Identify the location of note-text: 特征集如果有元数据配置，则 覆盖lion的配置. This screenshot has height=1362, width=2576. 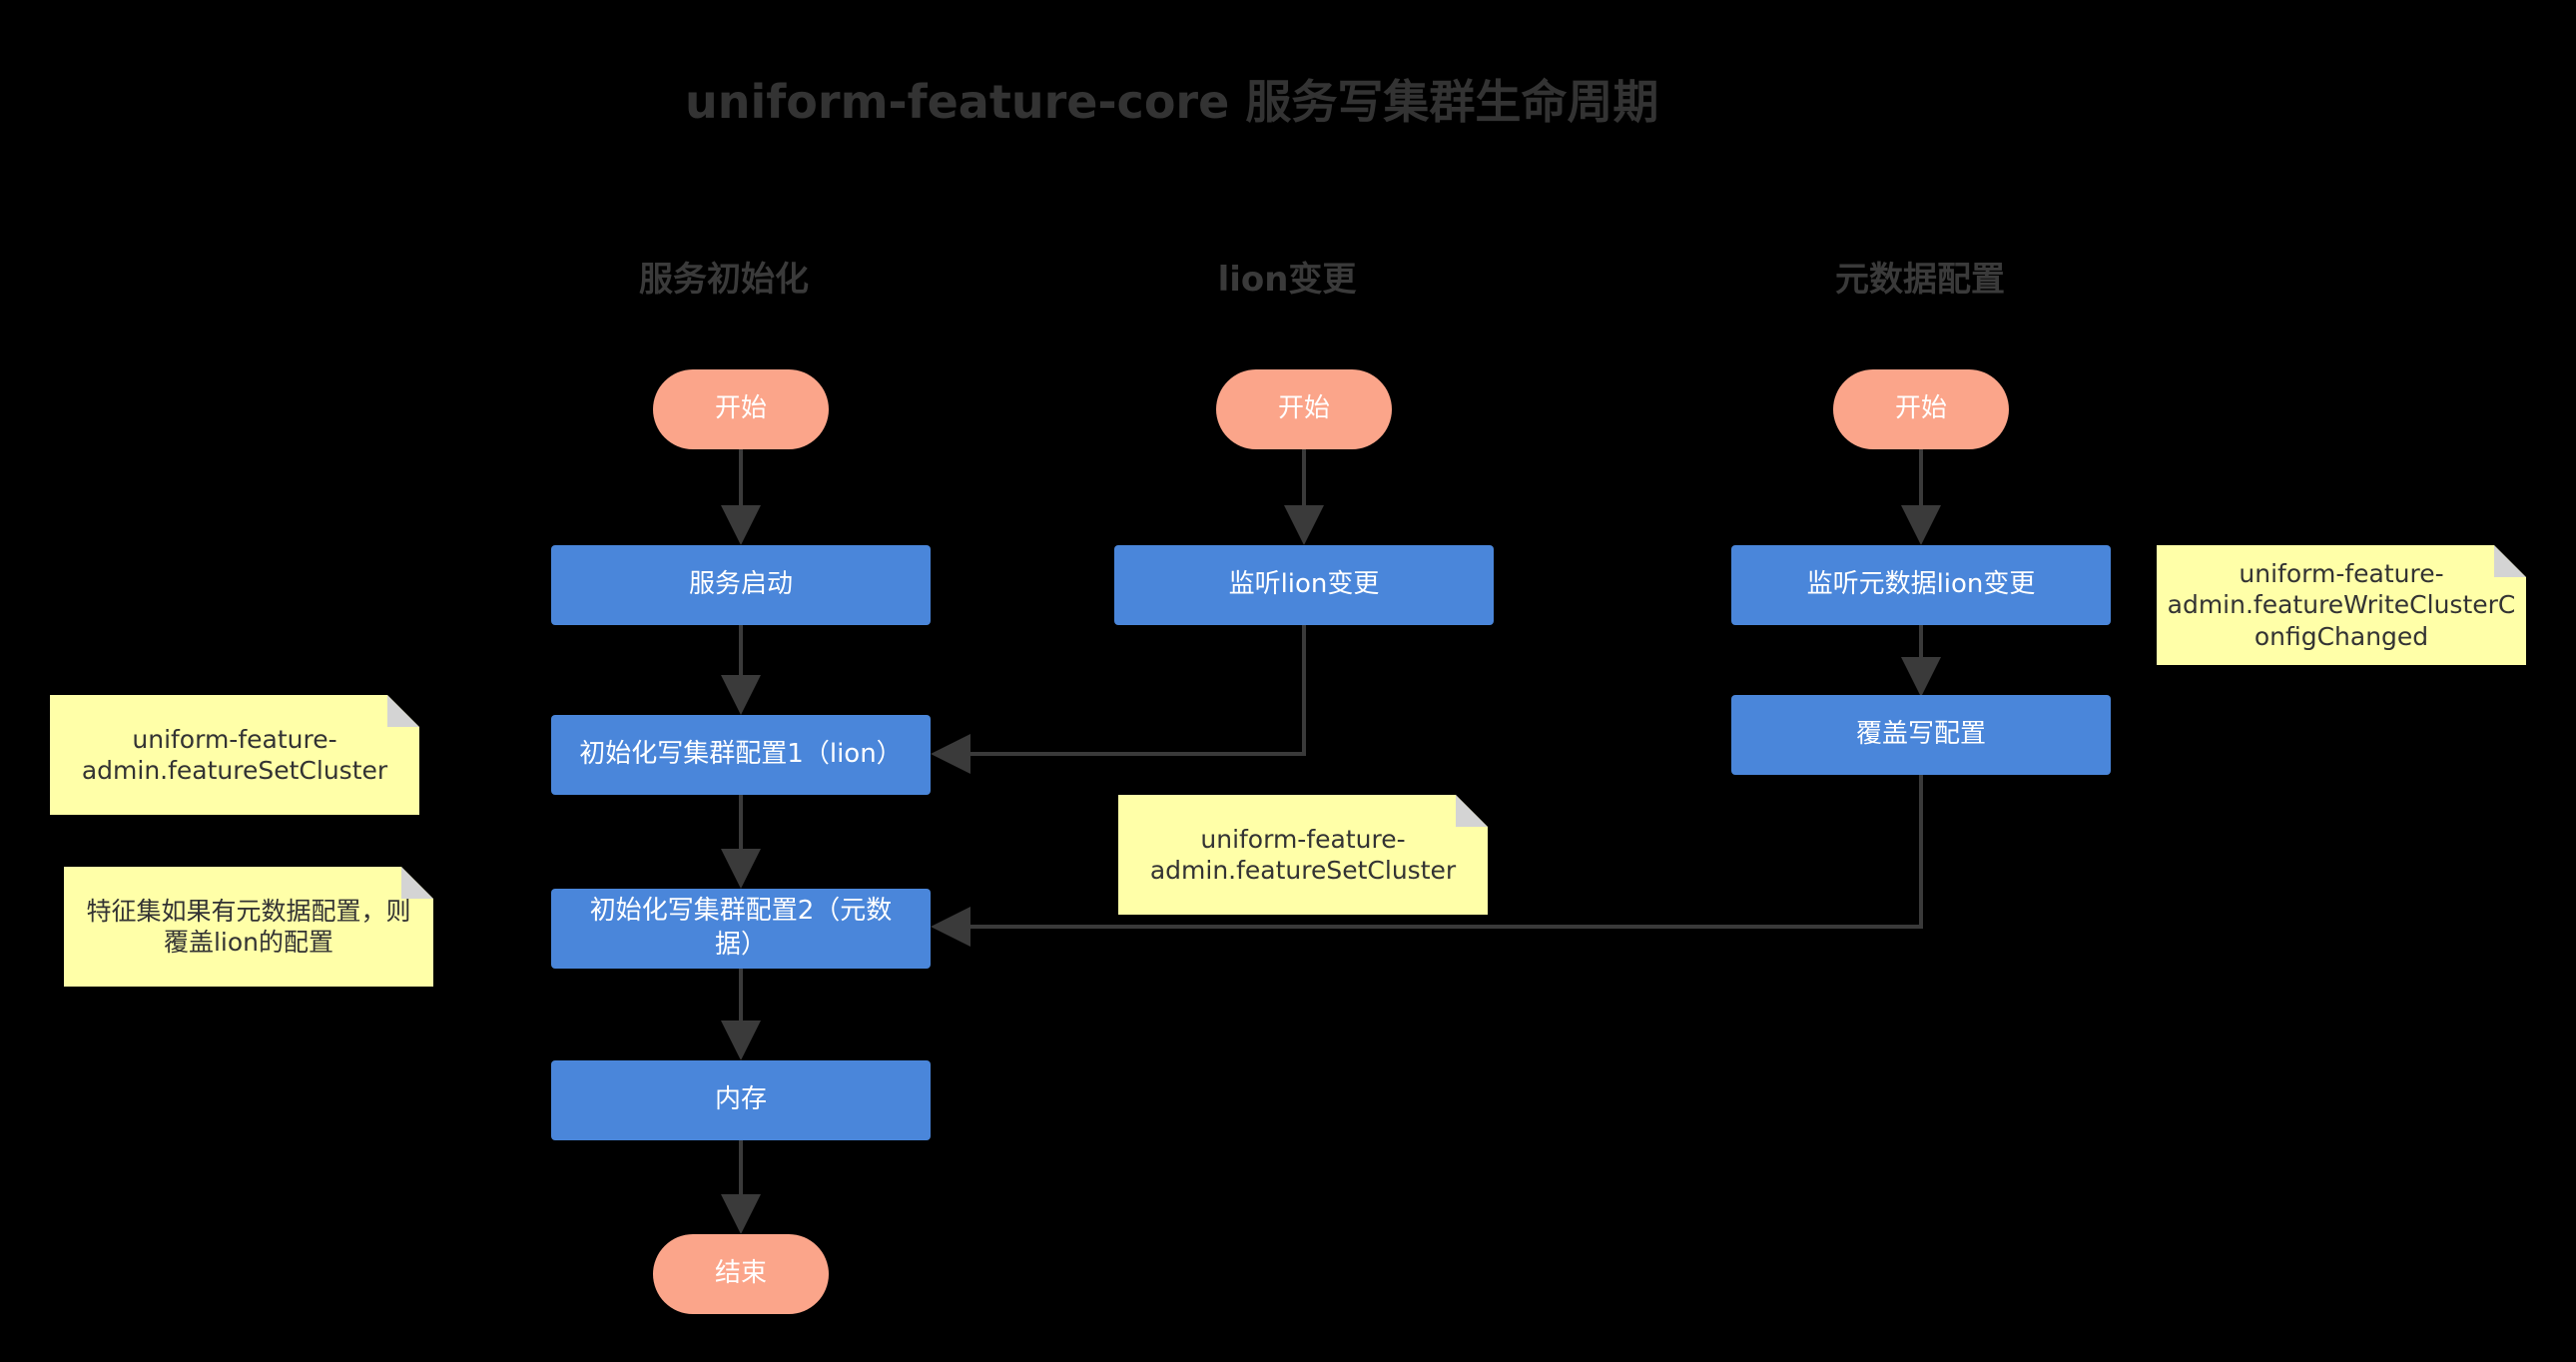
(248, 926).